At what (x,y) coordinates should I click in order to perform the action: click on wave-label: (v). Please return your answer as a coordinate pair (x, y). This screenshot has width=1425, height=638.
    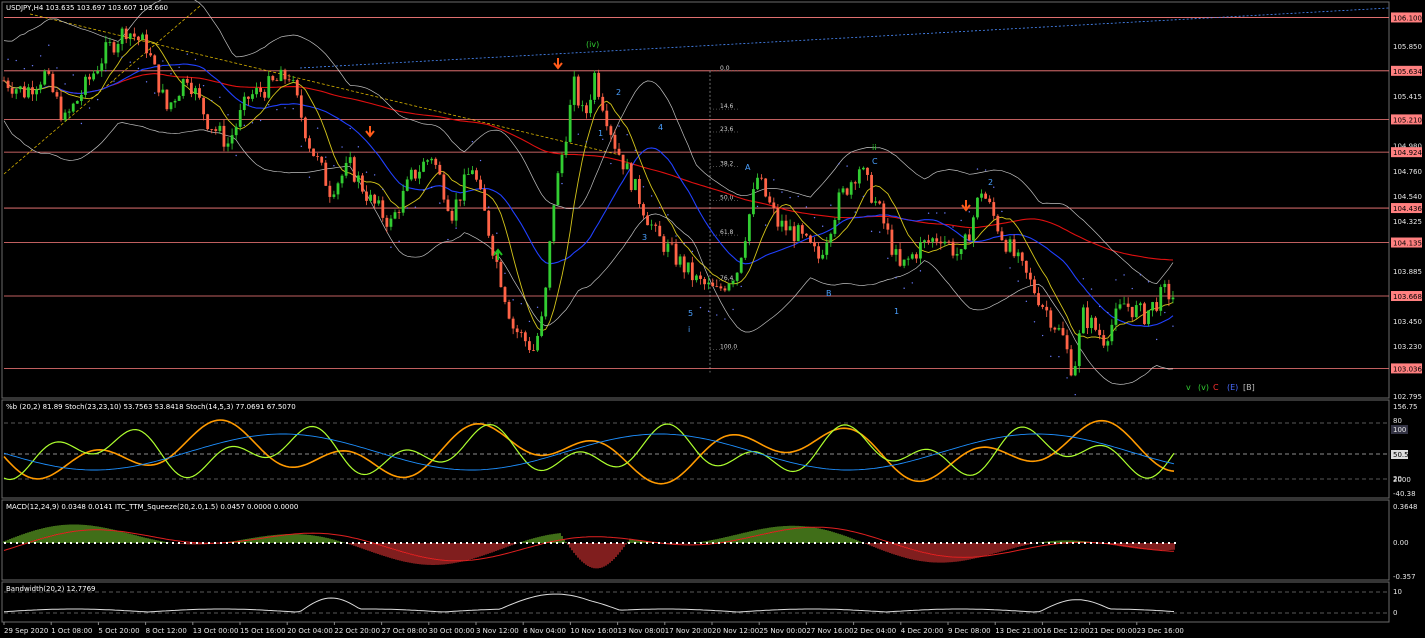
    Looking at the image, I should click on (1203, 387).